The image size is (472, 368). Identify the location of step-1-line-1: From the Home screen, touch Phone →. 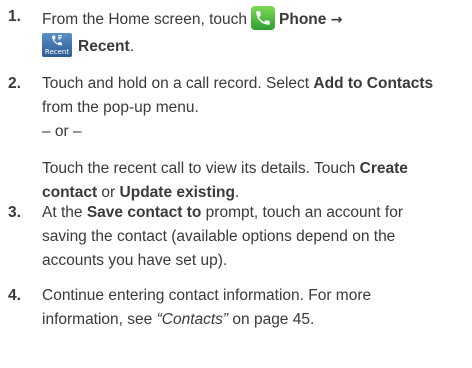
(192, 18).